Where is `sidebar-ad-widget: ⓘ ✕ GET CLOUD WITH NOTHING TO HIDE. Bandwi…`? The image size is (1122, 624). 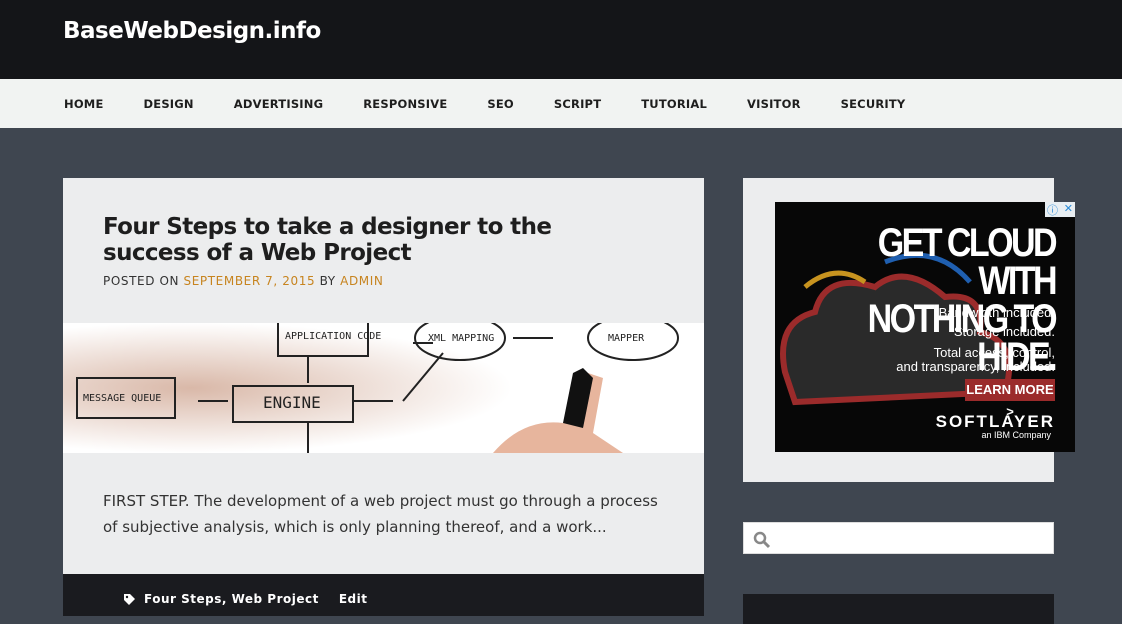 sidebar-ad-widget: ⓘ ✕ GET CLOUD WITH NOTHING TO HIDE. Bandwi… is located at coordinates (909, 330).